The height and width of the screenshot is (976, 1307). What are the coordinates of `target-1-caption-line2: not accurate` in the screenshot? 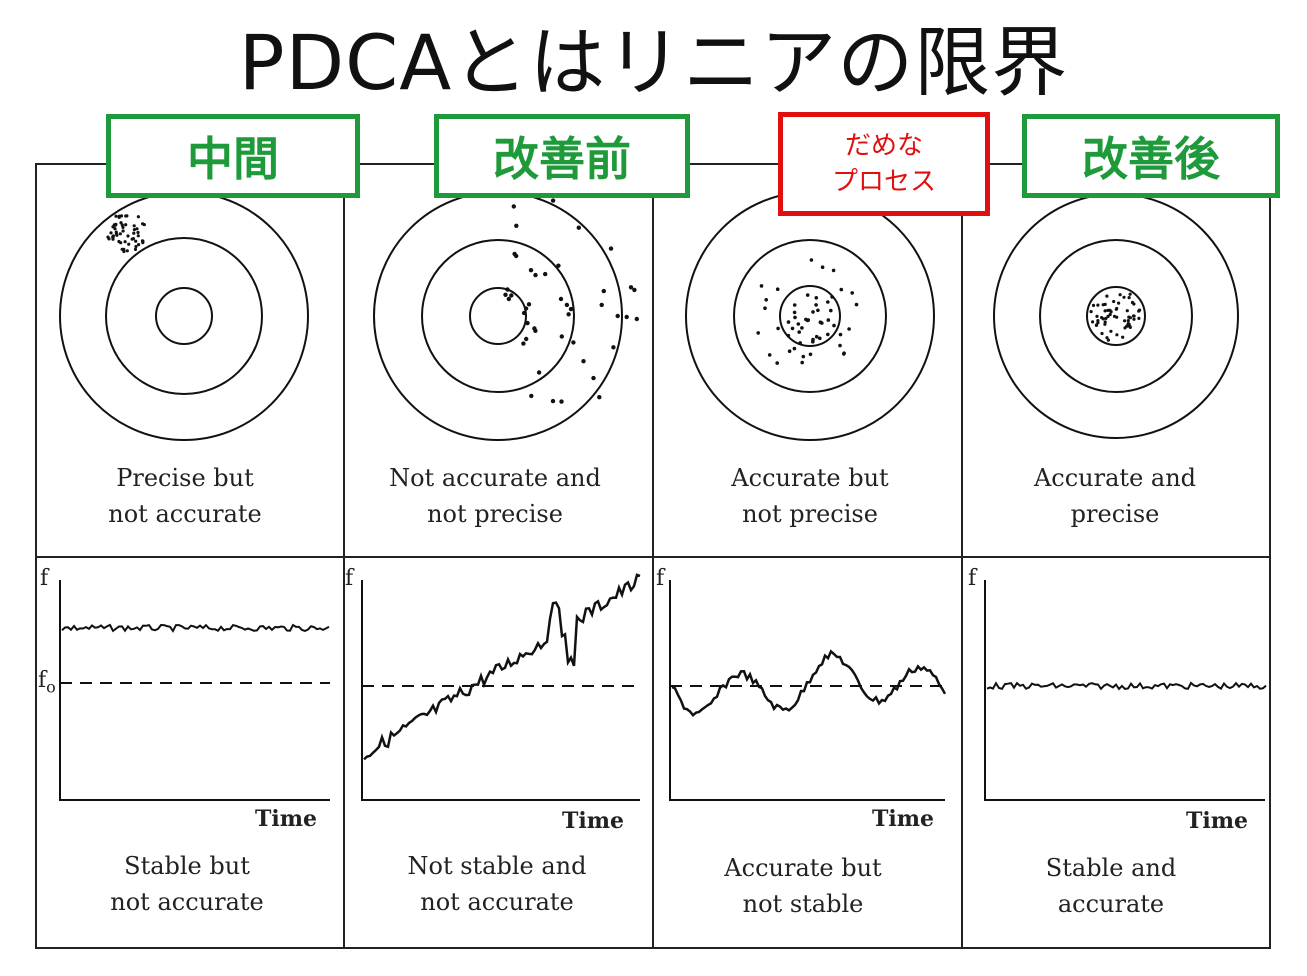 It's located at (185, 514).